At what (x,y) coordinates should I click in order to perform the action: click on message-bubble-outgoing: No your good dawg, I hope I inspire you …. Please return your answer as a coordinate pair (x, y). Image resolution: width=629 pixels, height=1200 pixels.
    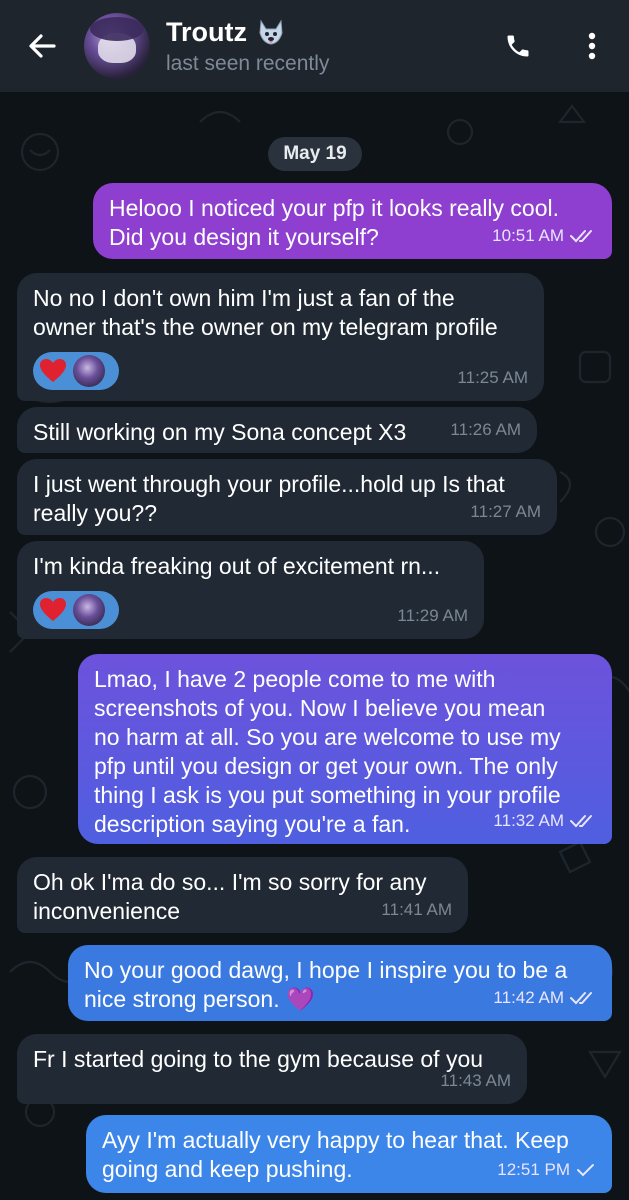
    Looking at the image, I should click on (340, 983).